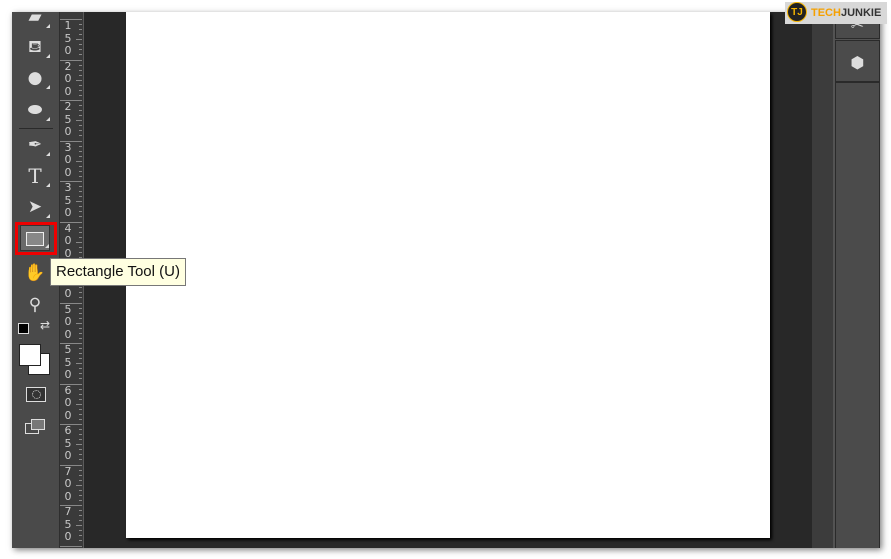  I want to click on type-tool: T, so click(35, 176).